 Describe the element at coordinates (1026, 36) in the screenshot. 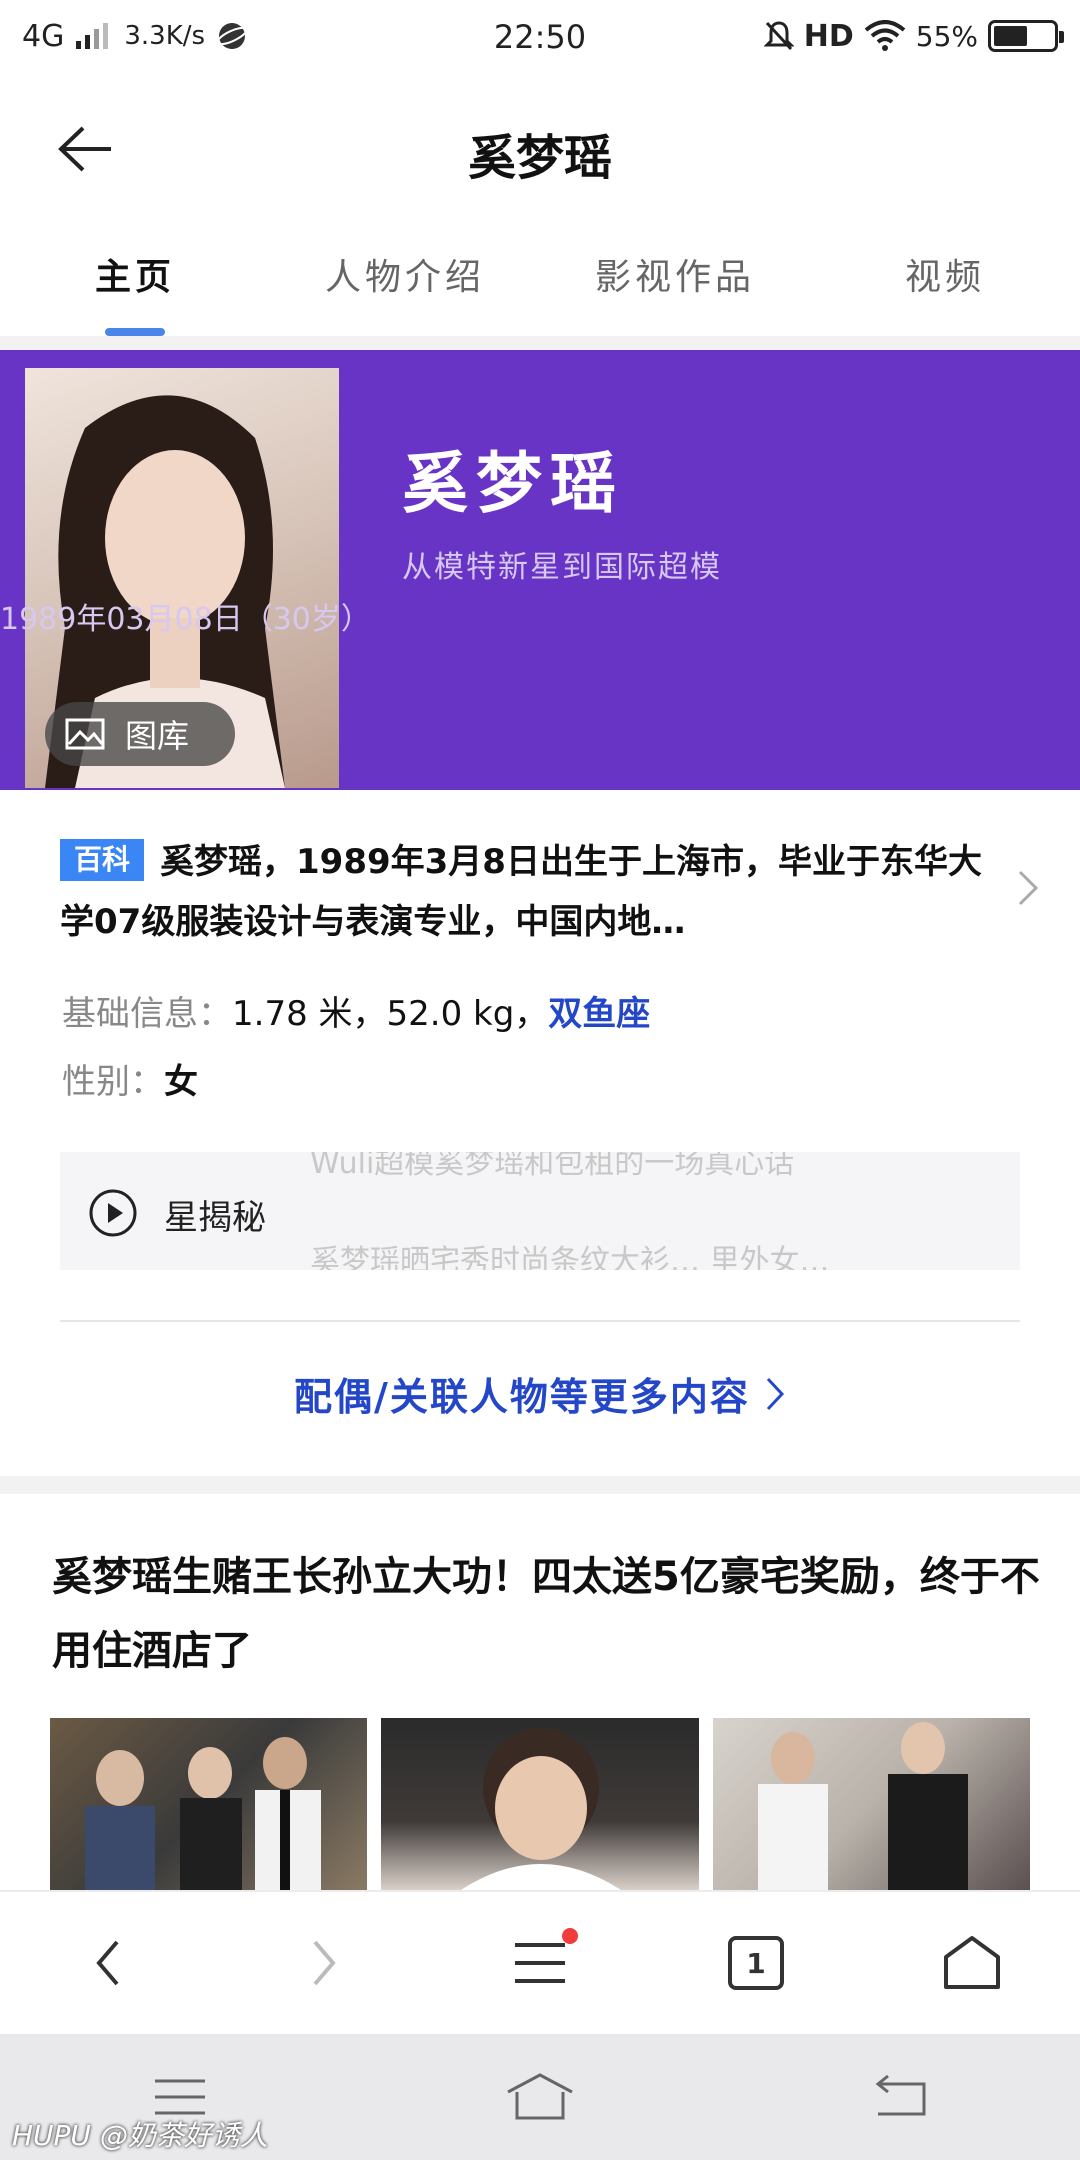

I see `battery-icon` at that location.